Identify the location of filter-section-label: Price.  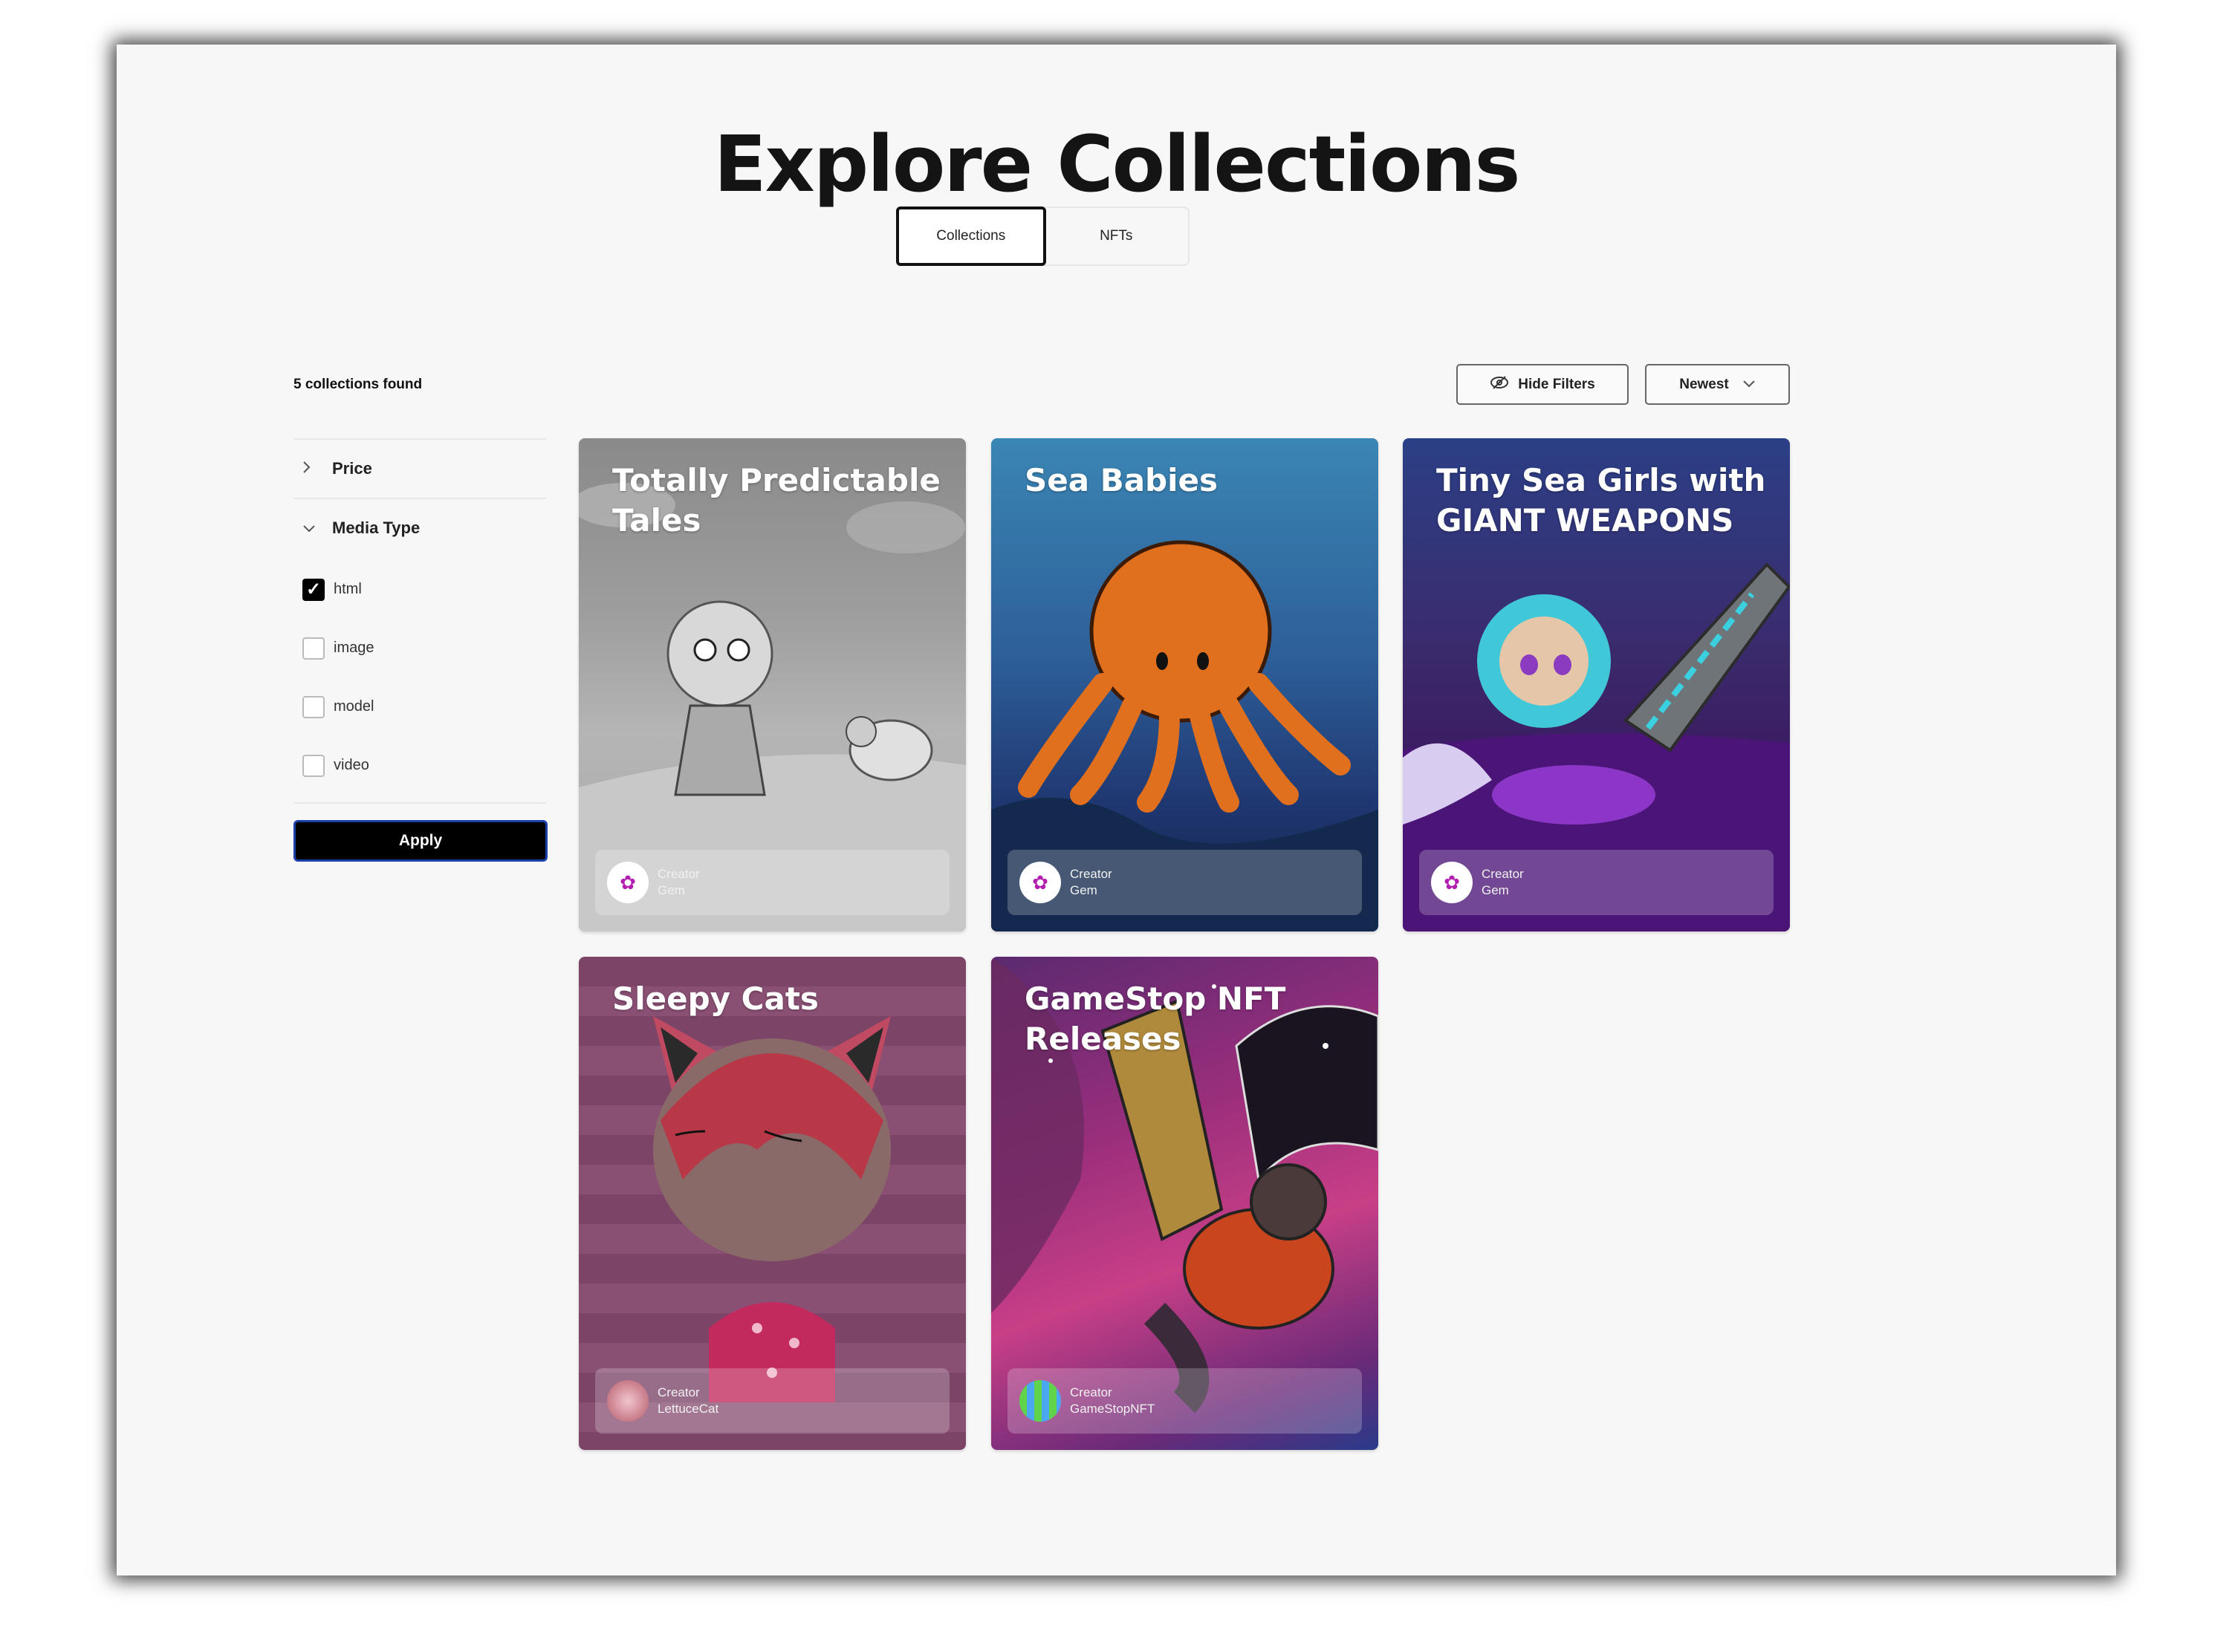
(352, 468).